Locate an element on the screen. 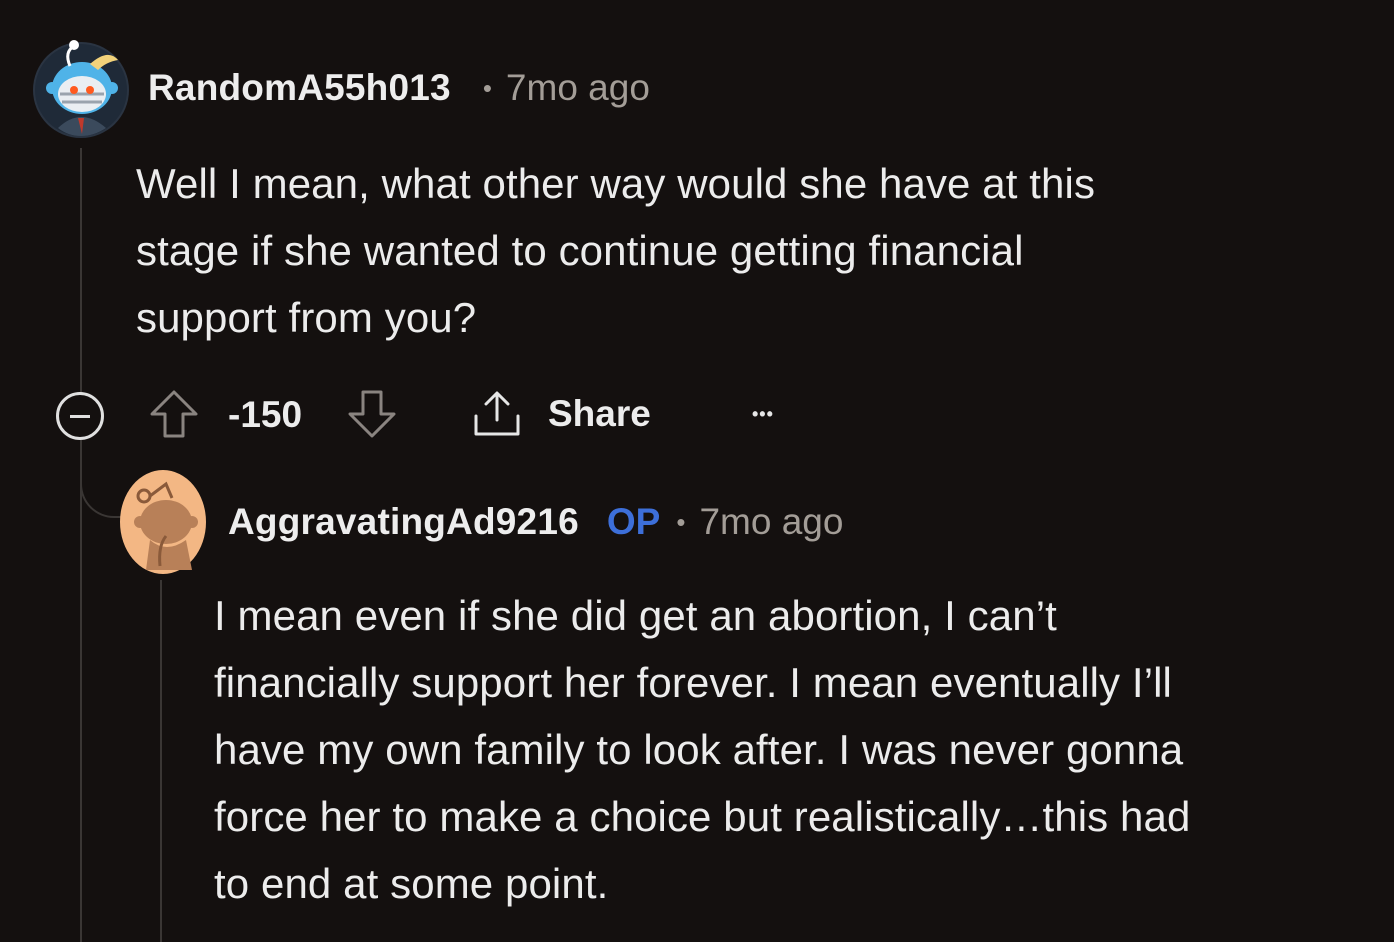 This screenshot has height=942, width=1394. comment-line: to end at some point. is located at coordinates (411, 883).